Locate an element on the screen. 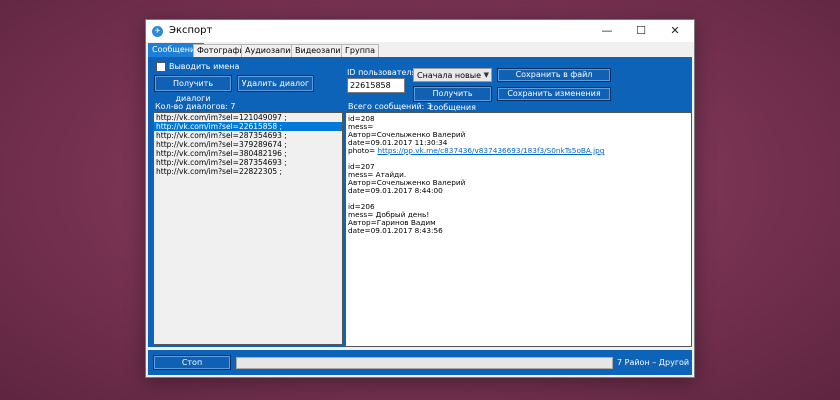 This screenshot has width=840, height=400. app-logo-icon: ✈ is located at coordinates (157, 31).